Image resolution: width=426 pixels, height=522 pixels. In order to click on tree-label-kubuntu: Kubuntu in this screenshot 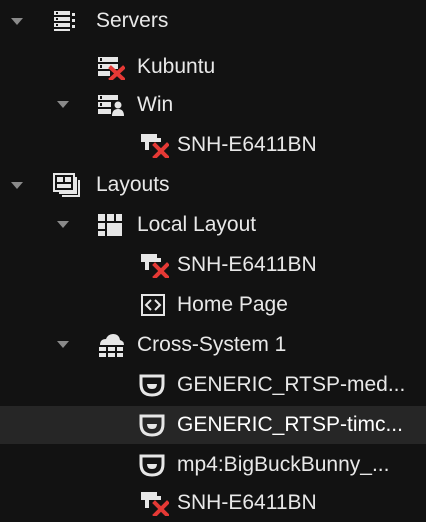, I will do `click(176, 66)`.